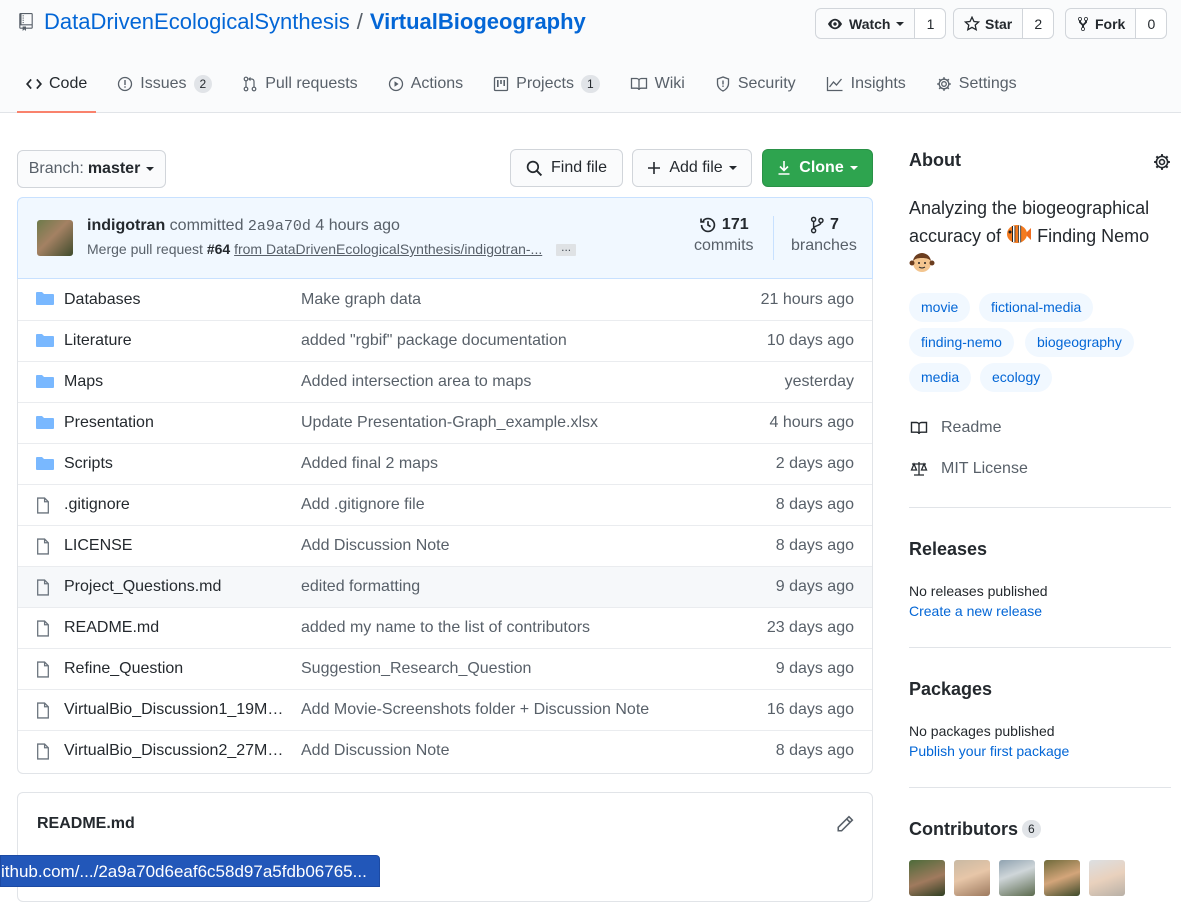 This screenshot has height=902, width=1181. I want to click on commit-message-link: Added final 2 maps, so click(501, 464).